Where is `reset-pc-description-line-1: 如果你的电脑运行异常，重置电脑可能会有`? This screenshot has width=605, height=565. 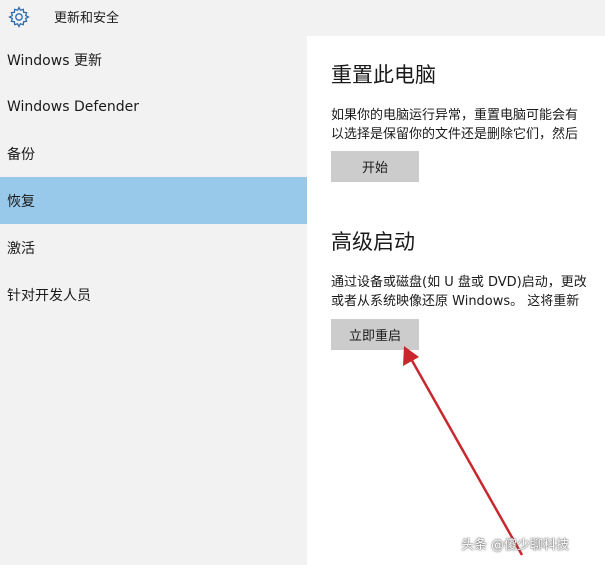
reset-pc-description-line-1: 如果你的电脑运行异常，重置电脑可能会有 is located at coordinates (455, 115).